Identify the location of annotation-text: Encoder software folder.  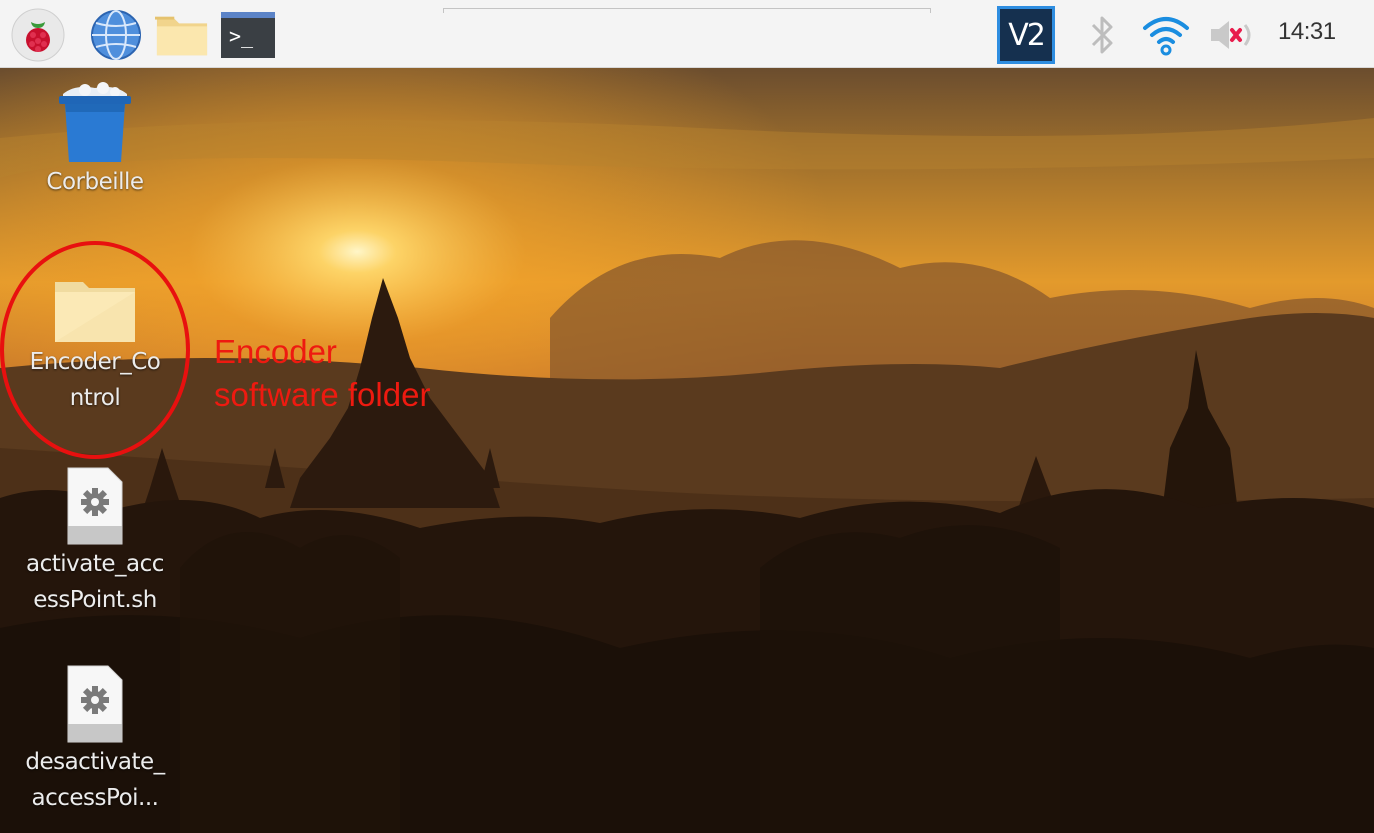
(322, 373).